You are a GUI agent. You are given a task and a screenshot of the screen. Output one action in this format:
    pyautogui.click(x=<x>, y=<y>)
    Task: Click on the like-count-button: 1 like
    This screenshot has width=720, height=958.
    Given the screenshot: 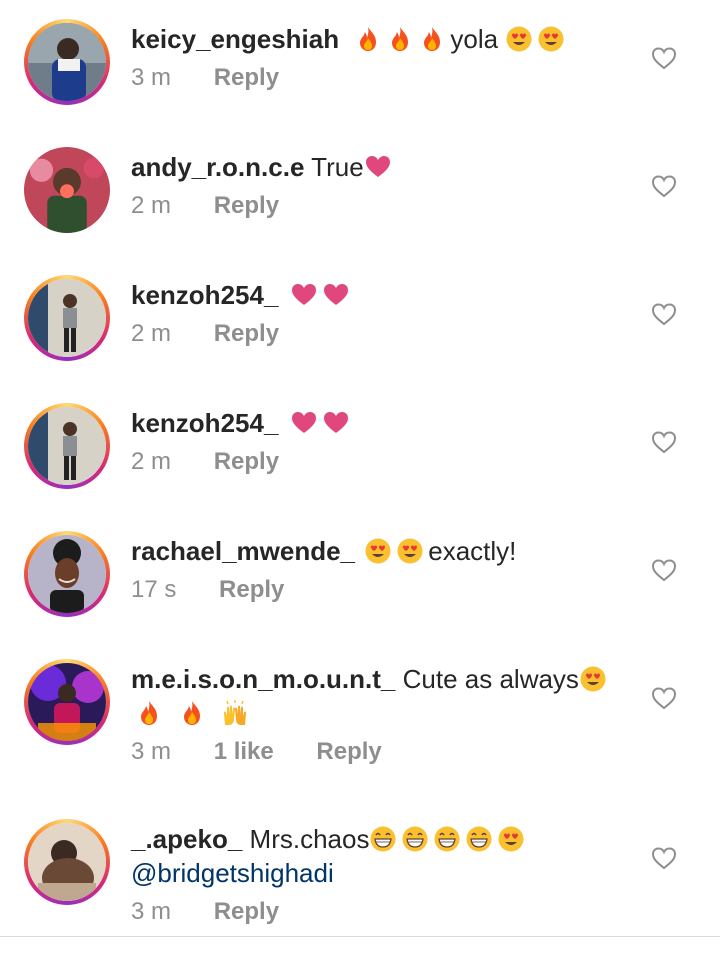 What is the action you would take?
    pyautogui.click(x=244, y=751)
    